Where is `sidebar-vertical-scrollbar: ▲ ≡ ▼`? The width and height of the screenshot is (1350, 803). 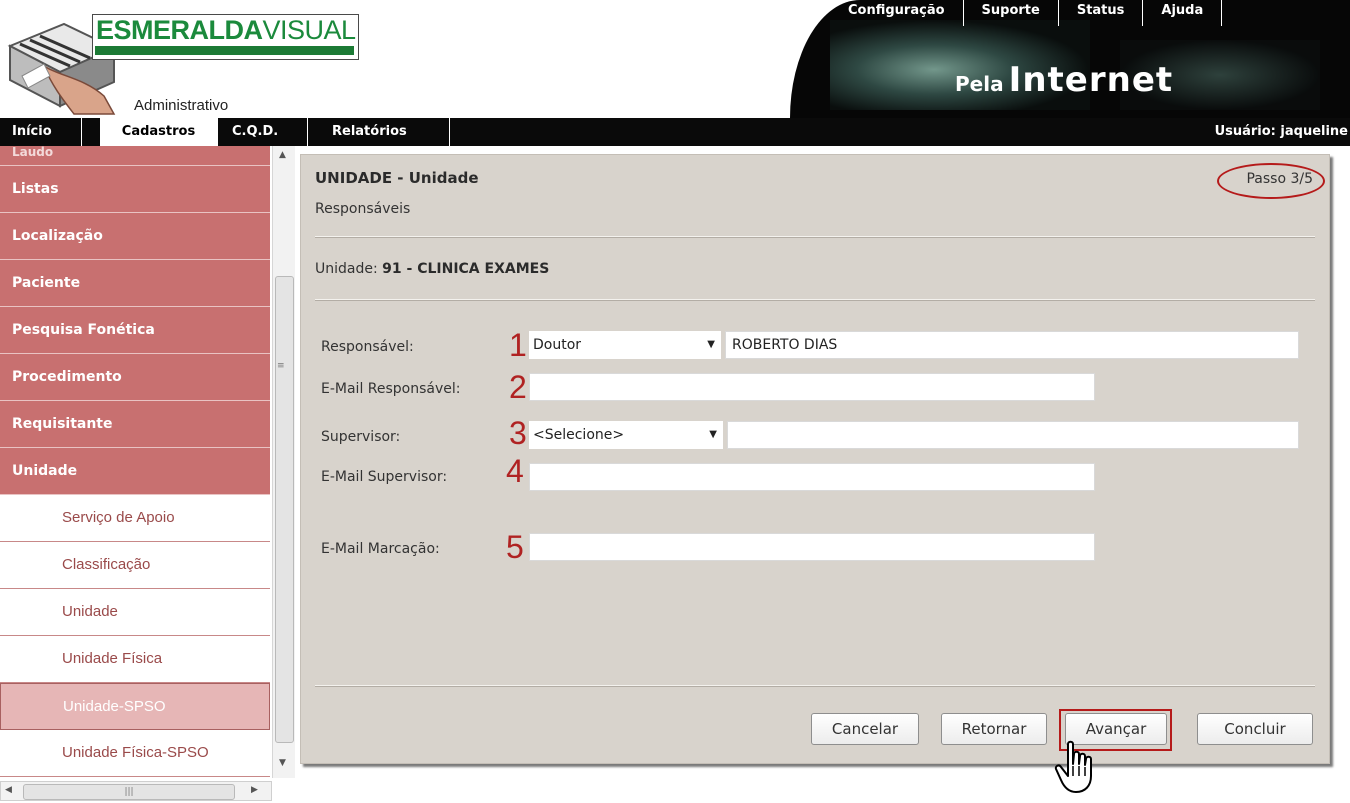 sidebar-vertical-scrollbar: ▲ ≡ ▼ is located at coordinates (283, 462).